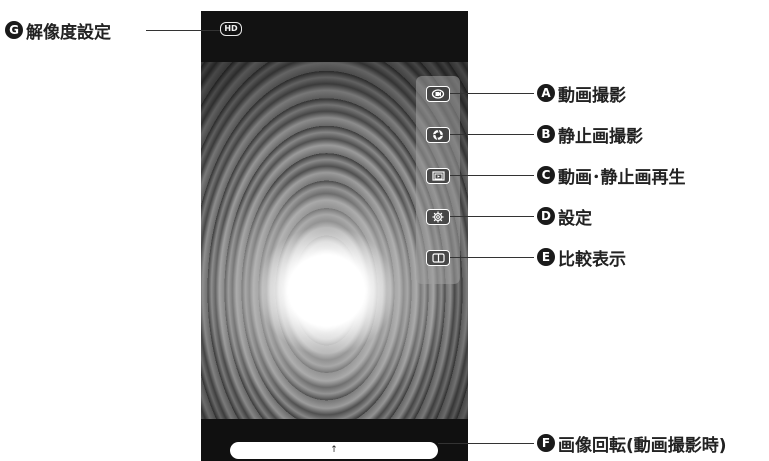  What do you see at coordinates (546, 443) in the screenshot?
I see `callout-badge-f: F` at bounding box center [546, 443].